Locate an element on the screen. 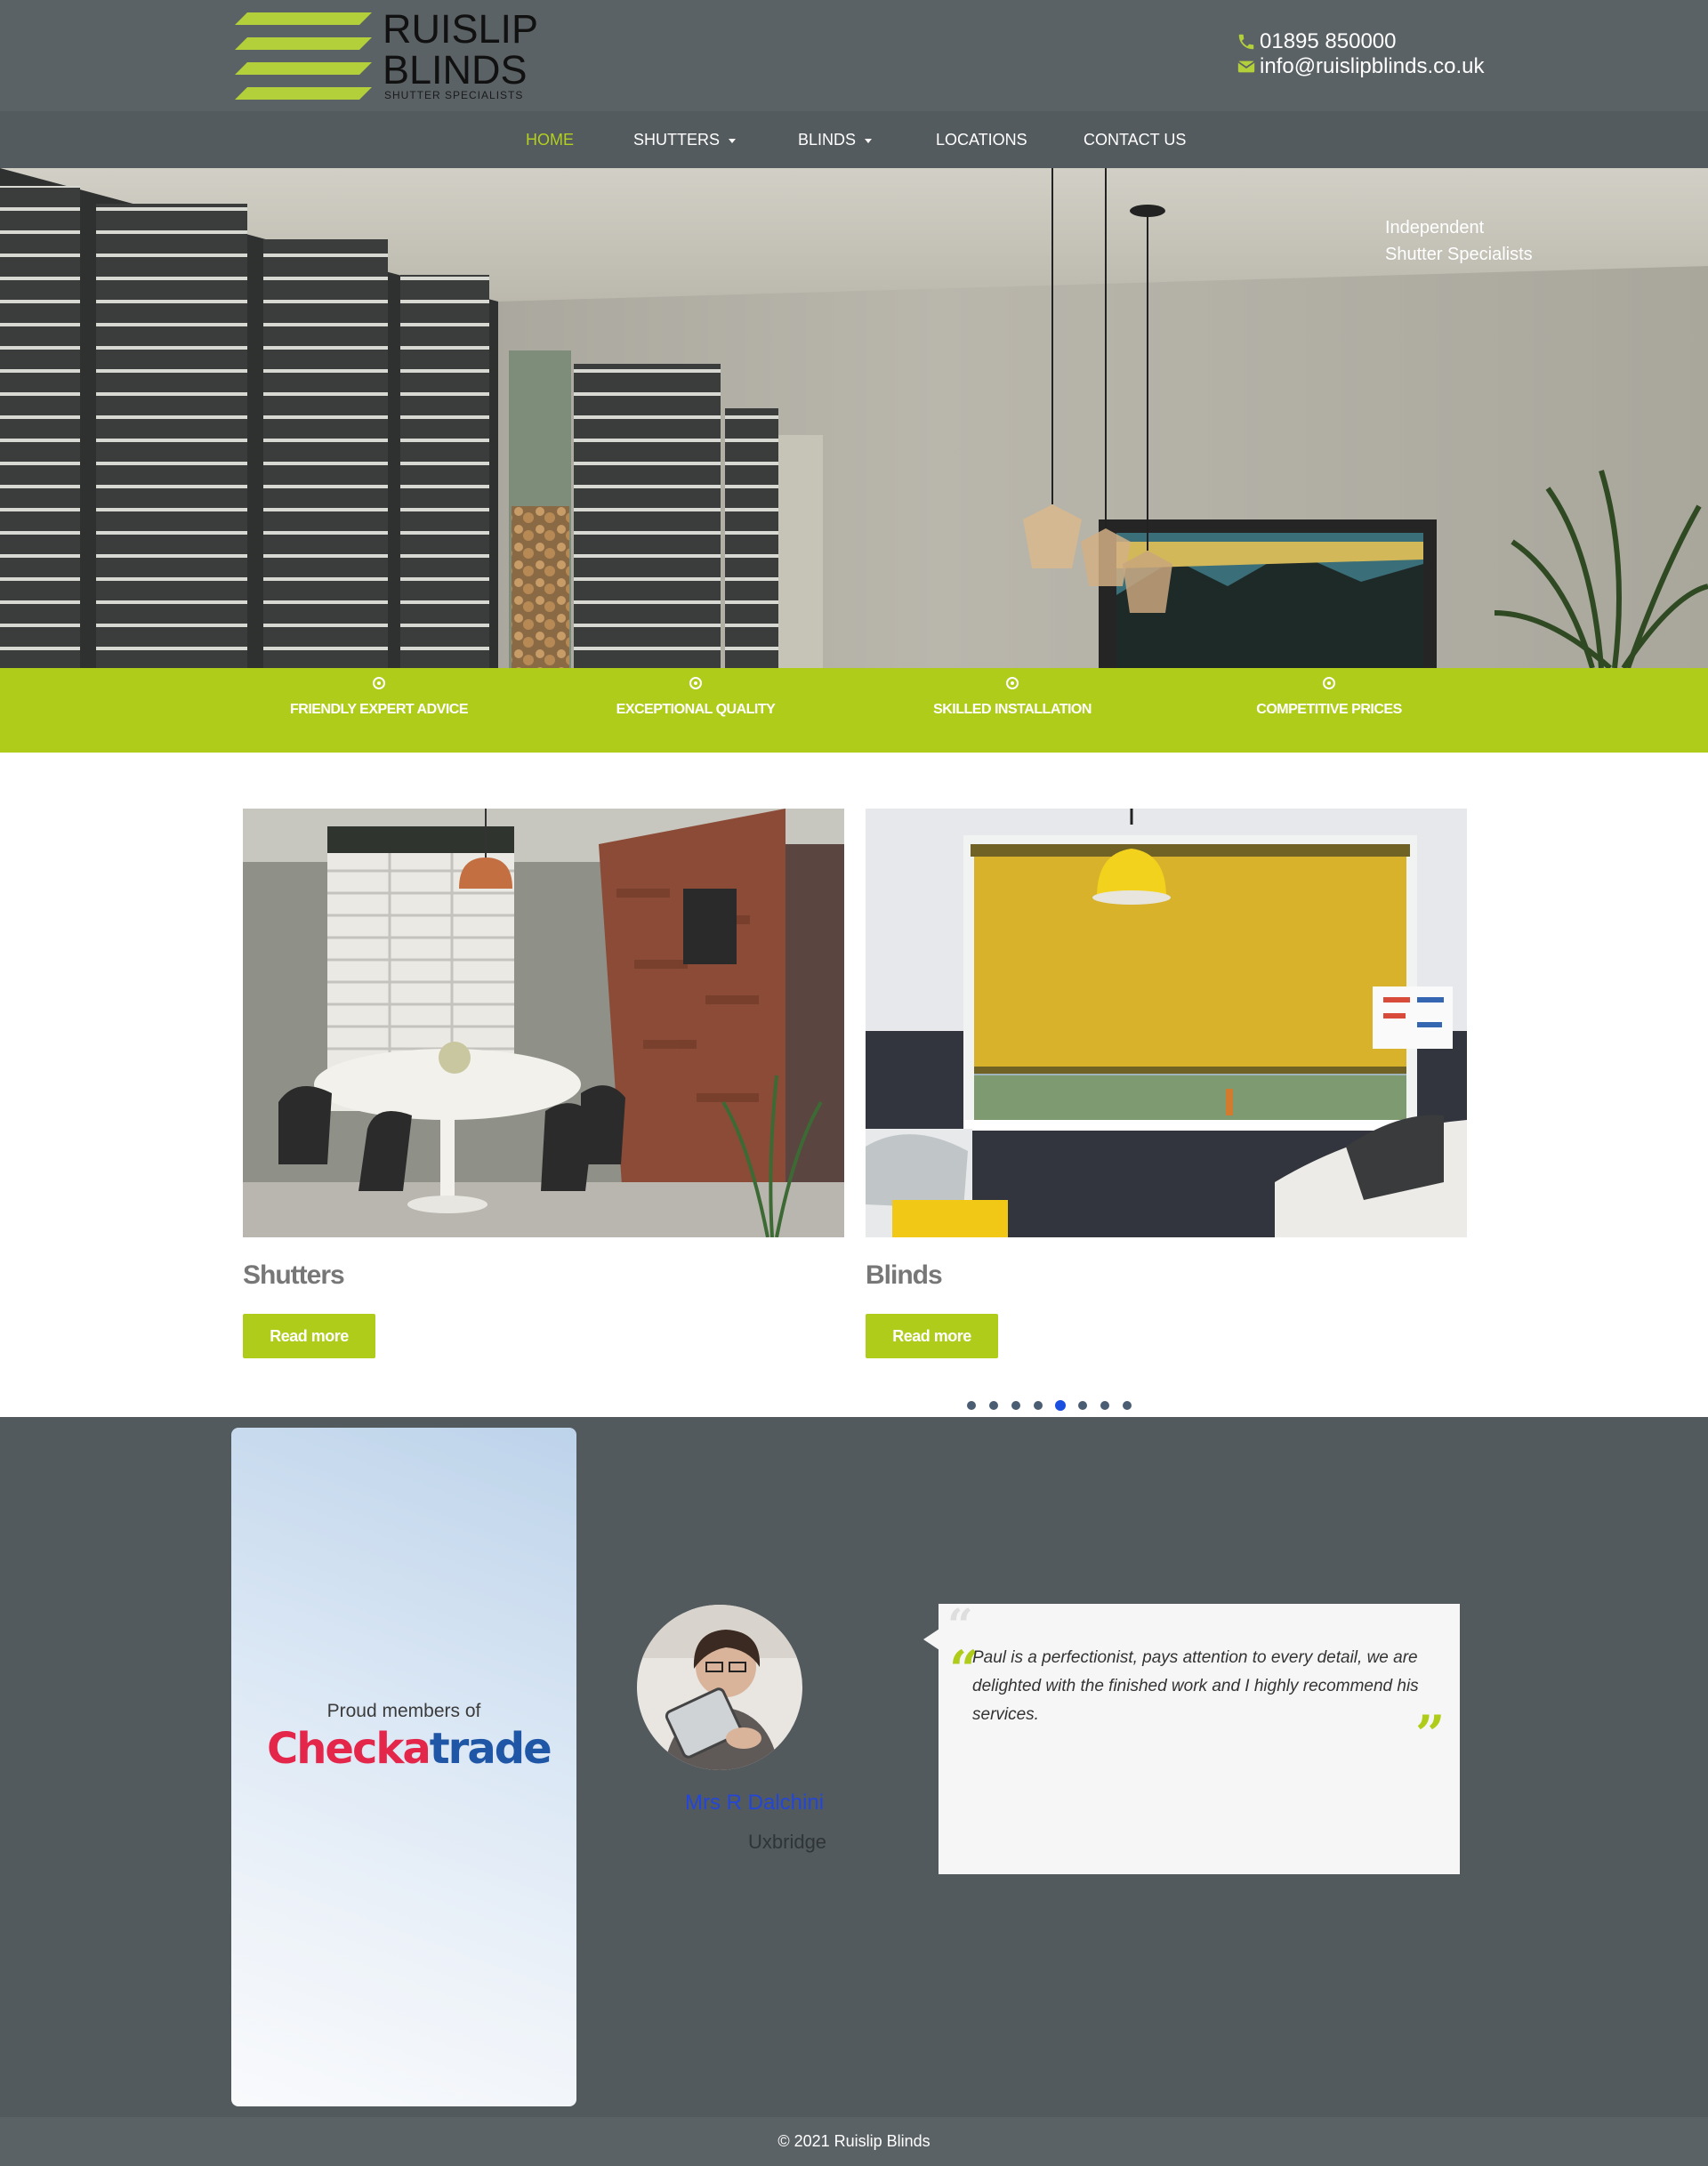 The height and width of the screenshot is (2166, 1708). feature-label: FRIENDLY EXPERT ADVICE is located at coordinates (379, 709).